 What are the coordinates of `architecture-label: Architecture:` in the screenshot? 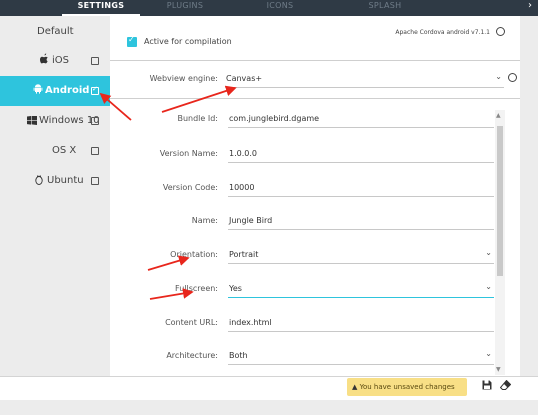 It's located at (192, 355).